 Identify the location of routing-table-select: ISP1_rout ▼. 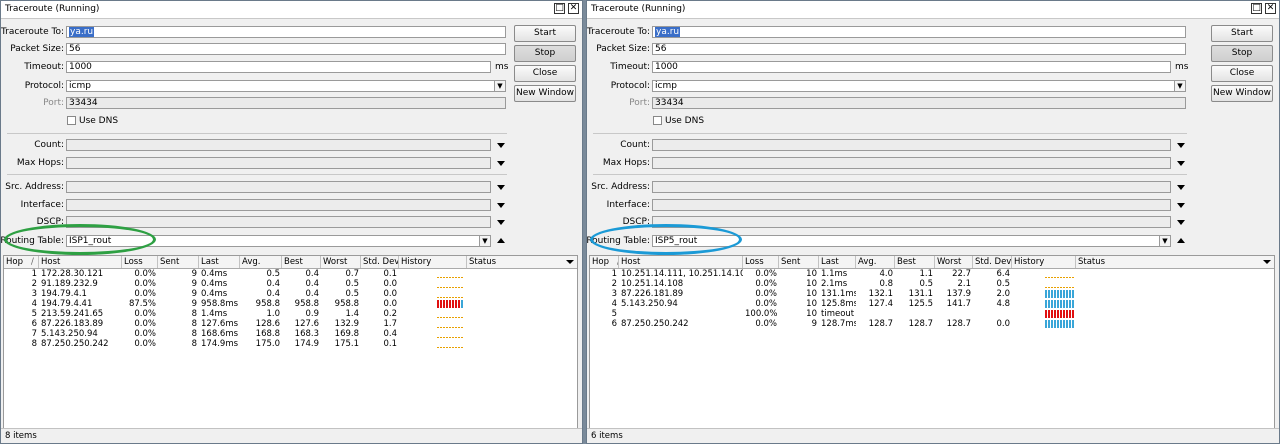
(278, 241).